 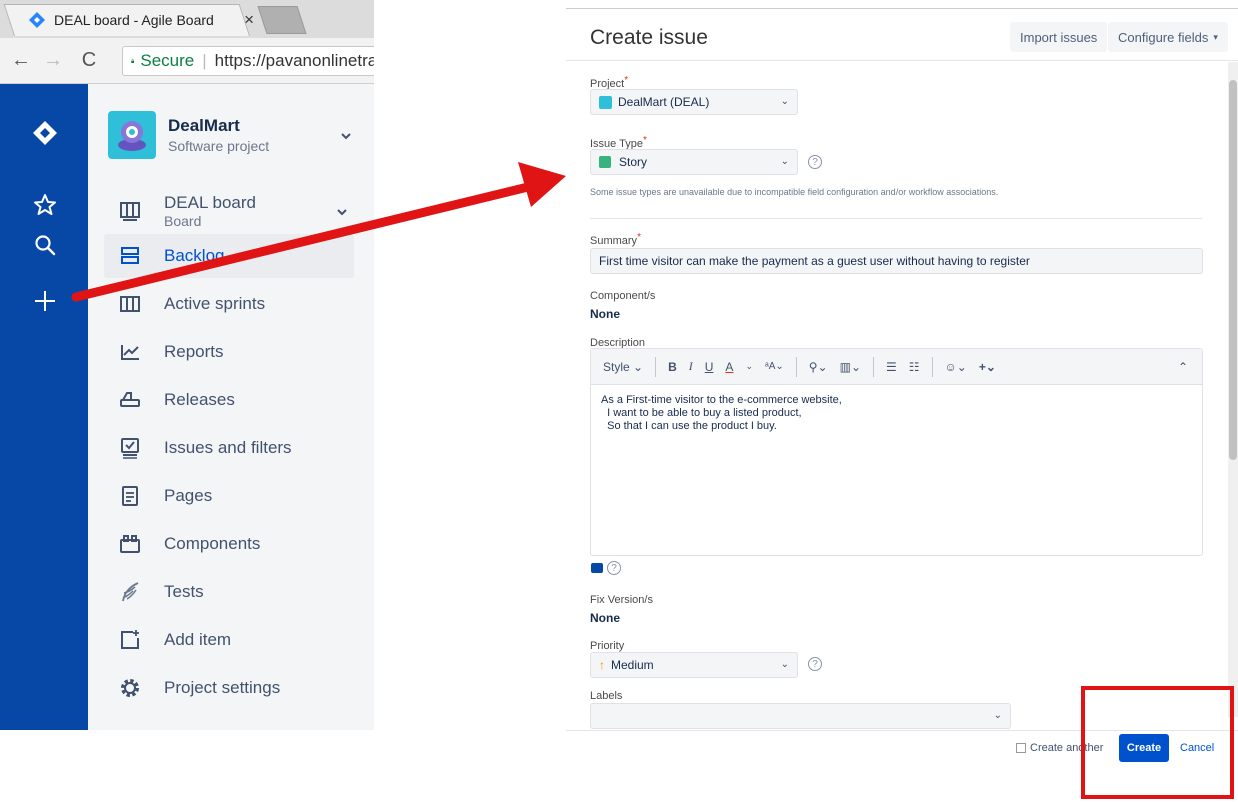 What do you see at coordinates (229, 256) in the screenshot?
I see `sidebar-item-backlog: Backlog` at bounding box center [229, 256].